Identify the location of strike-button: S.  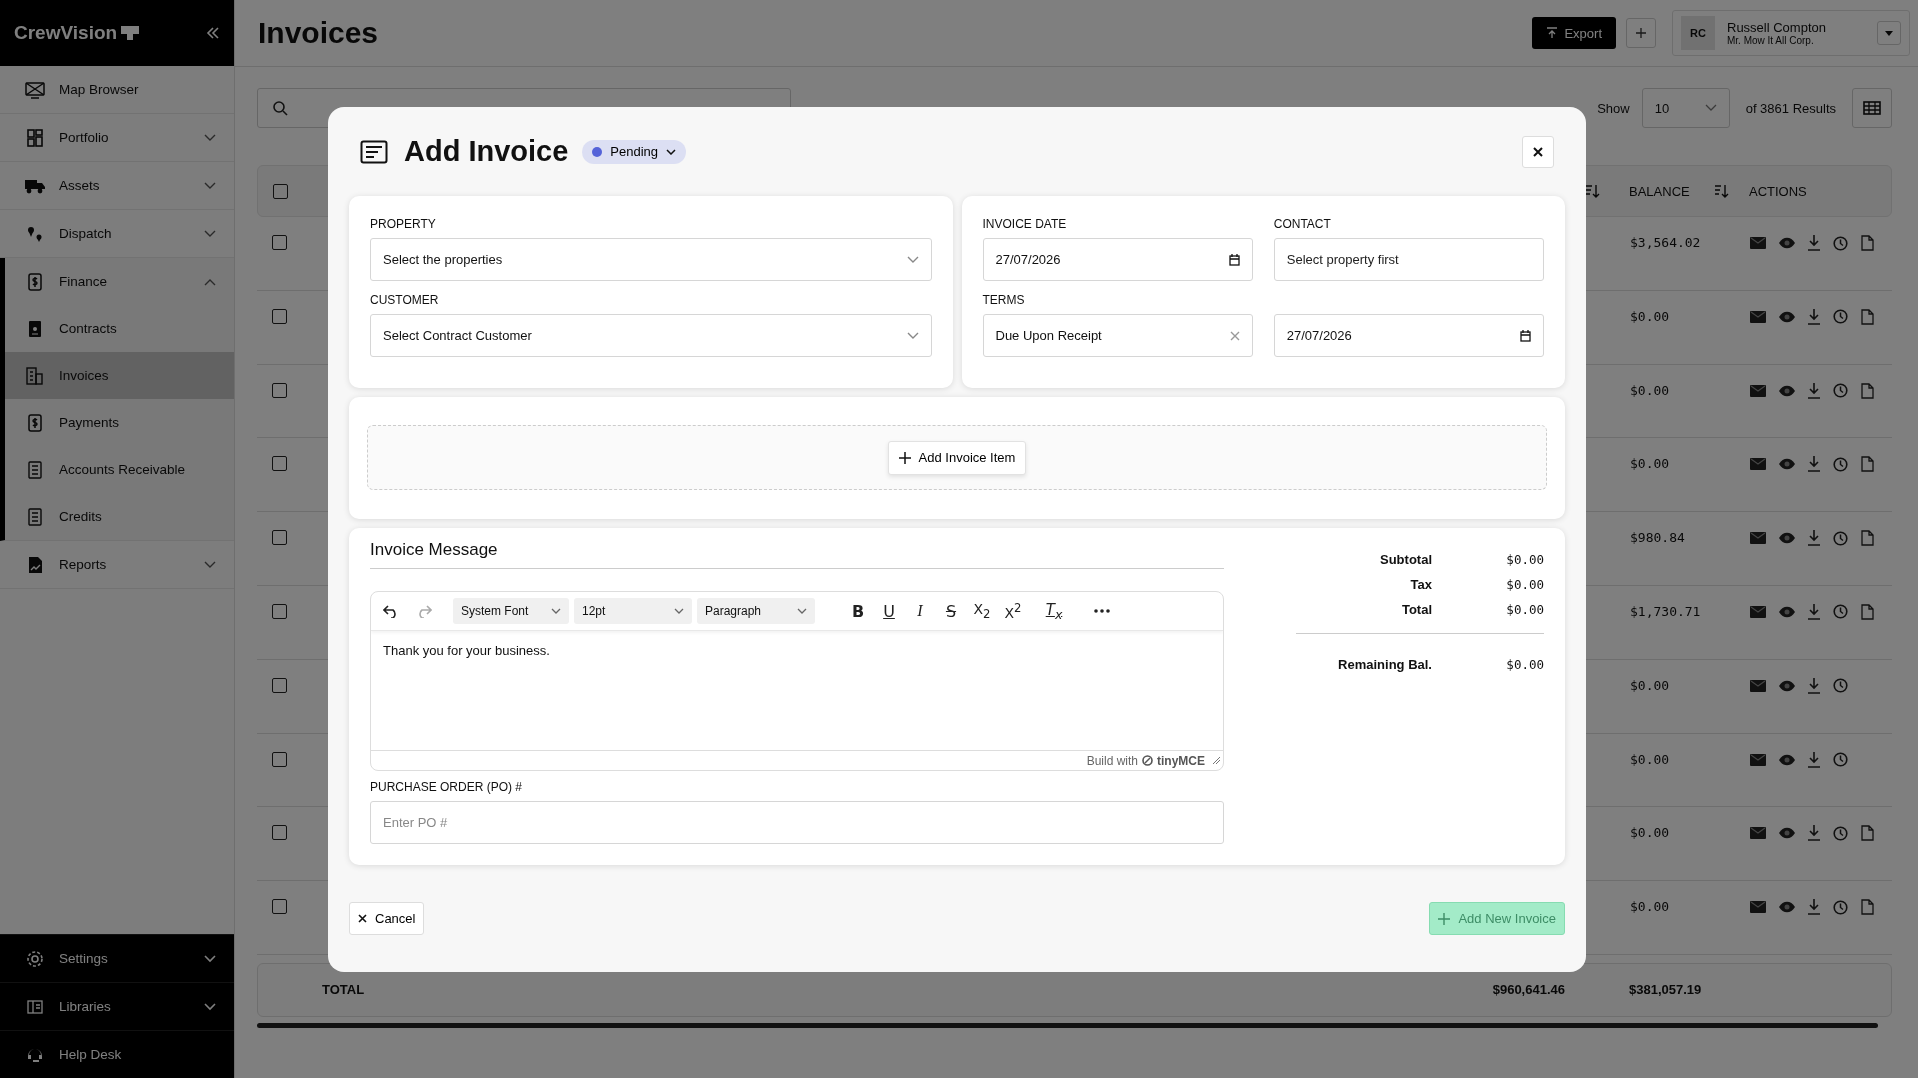
(951, 611).